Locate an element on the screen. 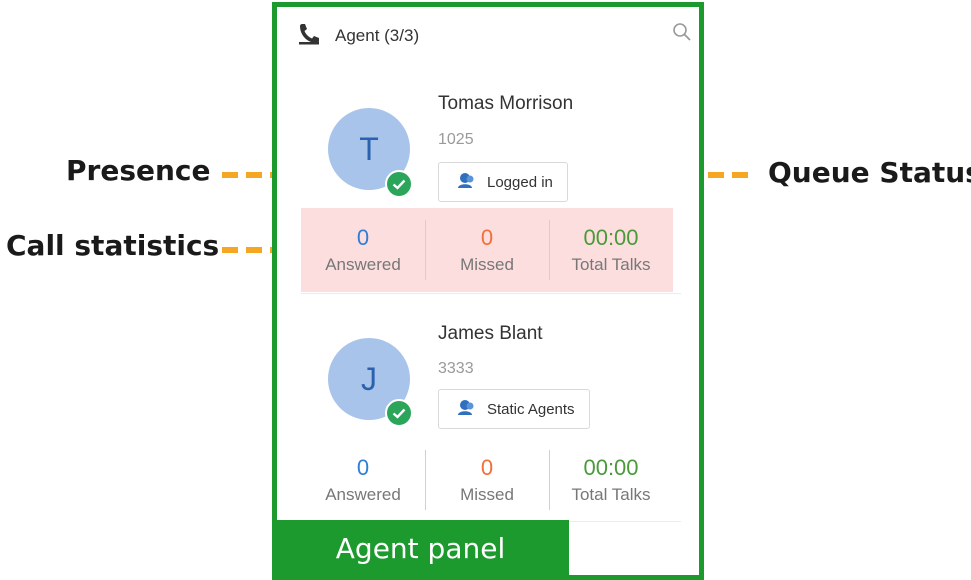  agent-extension: 3333 is located at coordinates (456, 368).